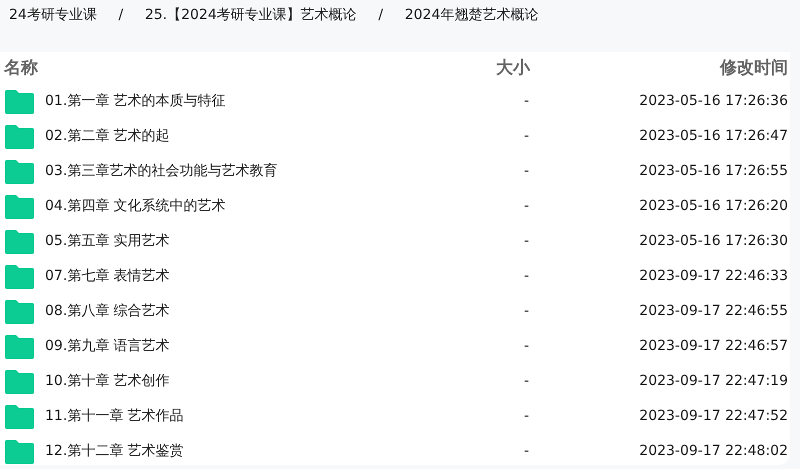  I want to click on modified-time: 2023-09-17 22:47:52, so click(713, 416).